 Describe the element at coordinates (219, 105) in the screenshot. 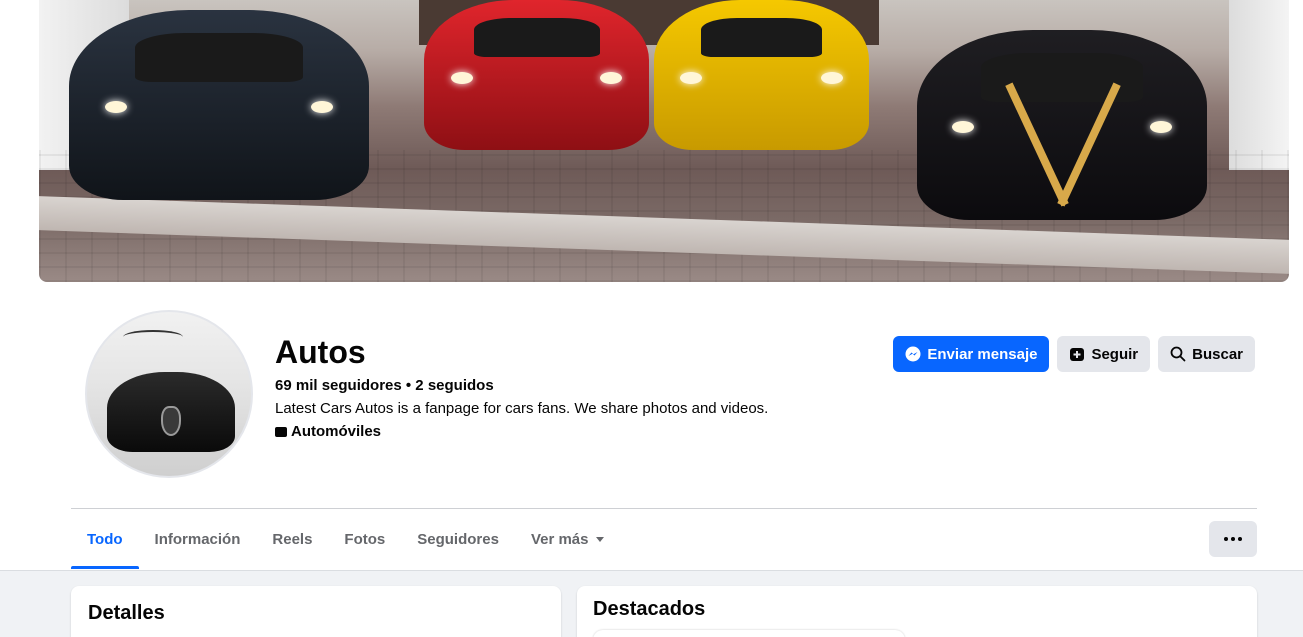

I see `cover-car-blue` at that location.